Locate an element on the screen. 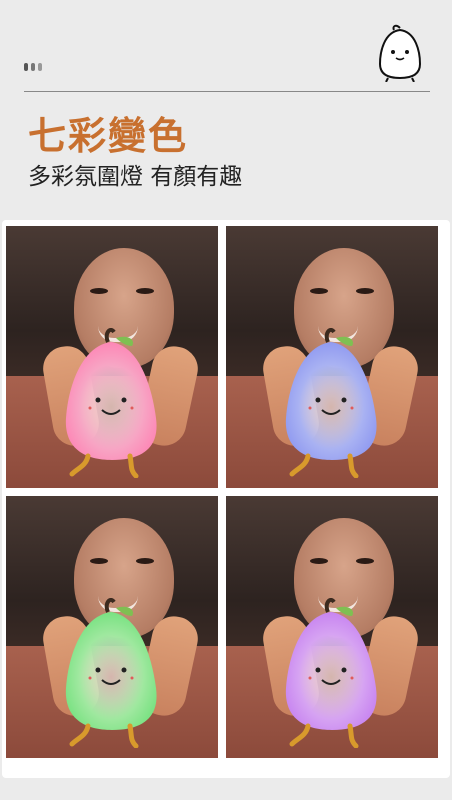 The image size is (452, 800). page-title: 七彩變色 is located at coordinates (108, 136).